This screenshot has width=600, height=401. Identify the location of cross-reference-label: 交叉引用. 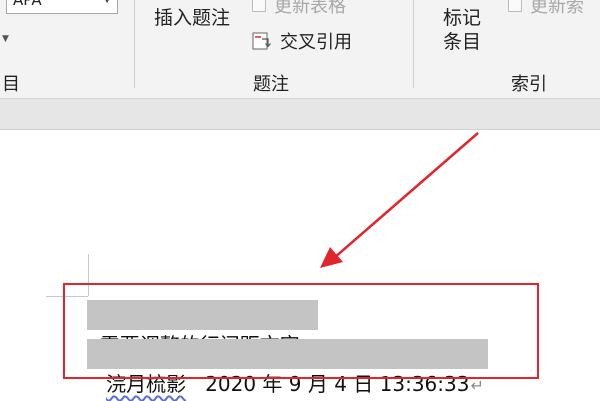
(316, 42).